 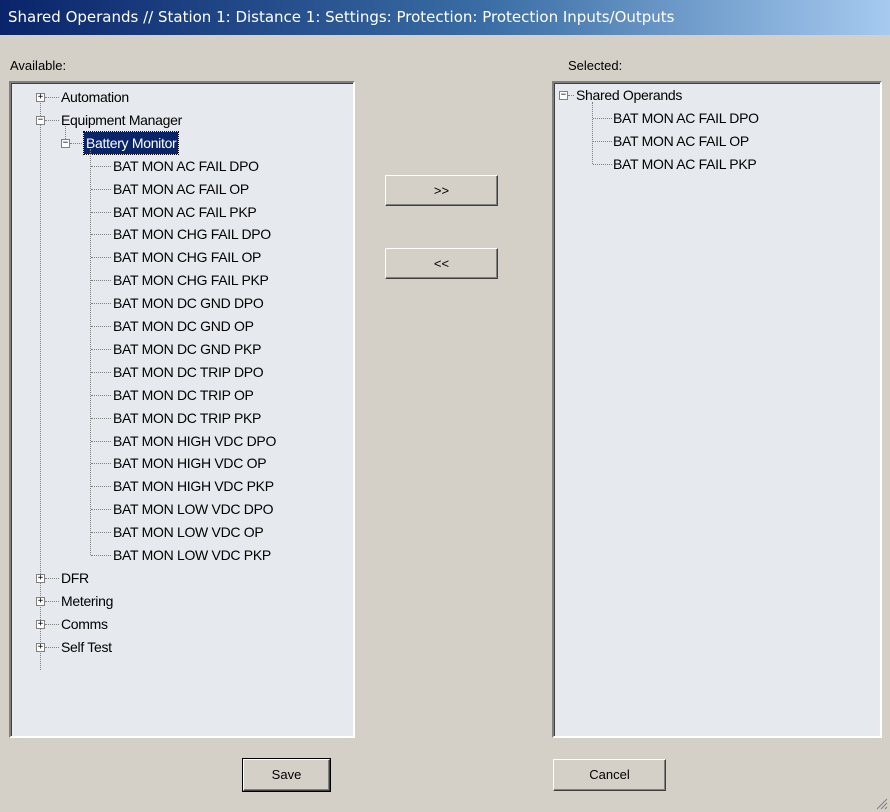 I want to click on tree-leaf-operand: BAT MON DC GND DPO, so click(x=188, y=303).